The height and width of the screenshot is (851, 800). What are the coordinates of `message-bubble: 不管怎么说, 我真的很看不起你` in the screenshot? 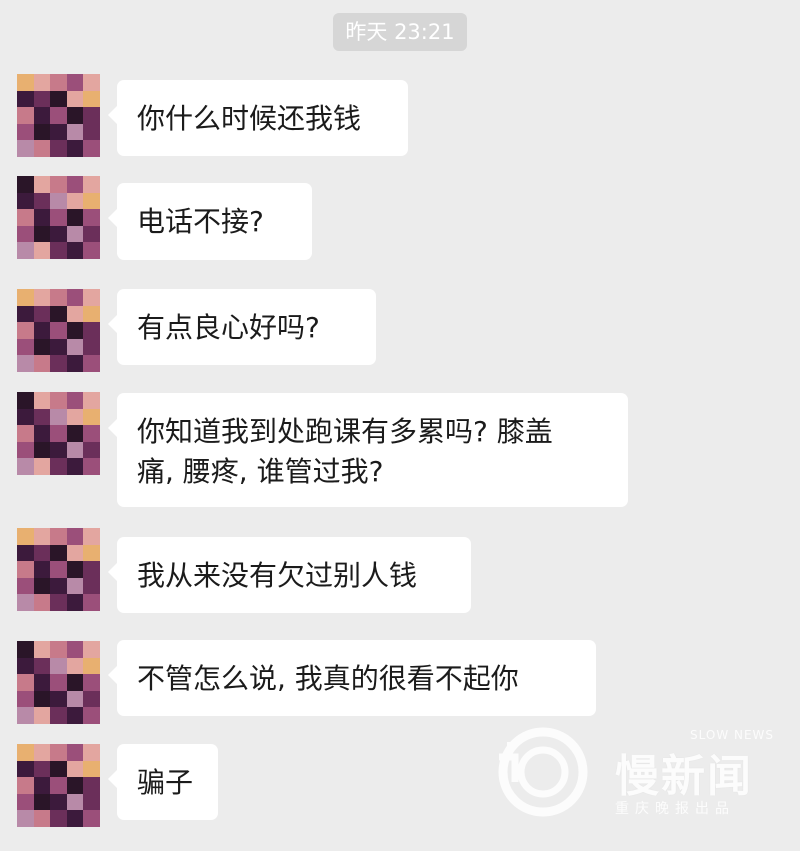 It's located at (352, 678).